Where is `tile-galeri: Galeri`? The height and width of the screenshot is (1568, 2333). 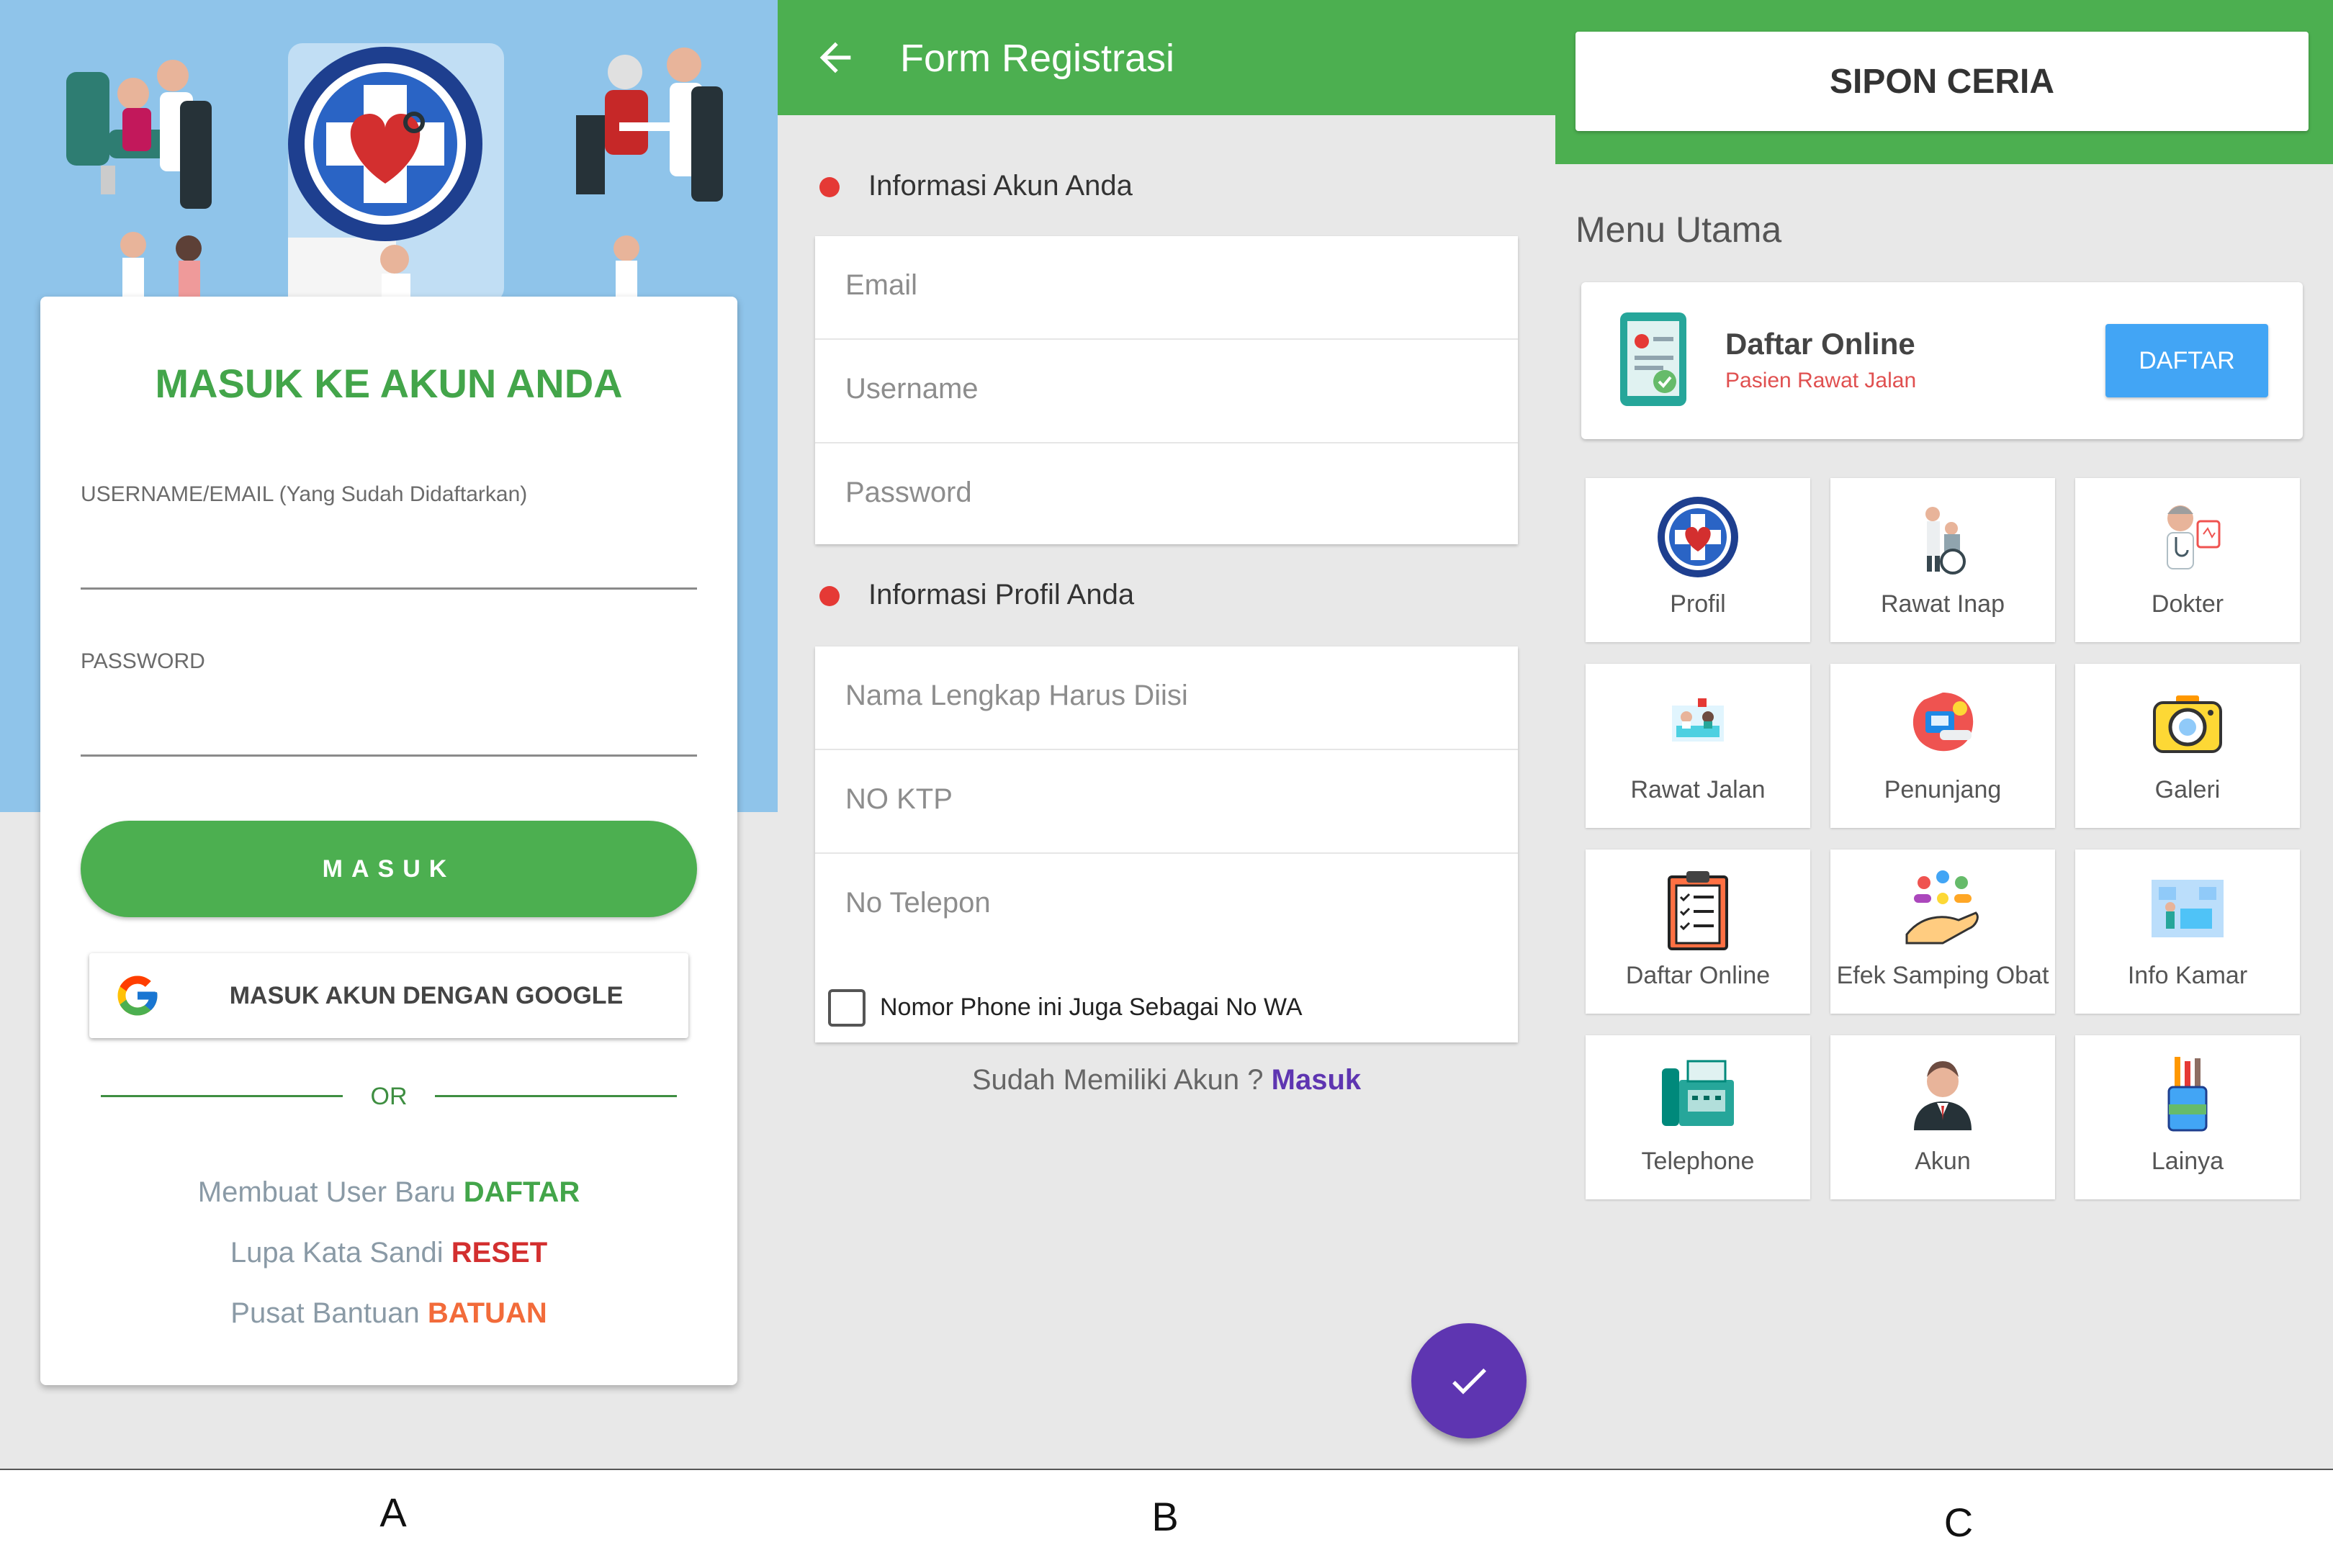 tile-galeri: Galeri is located at coordinates (2187, 746).